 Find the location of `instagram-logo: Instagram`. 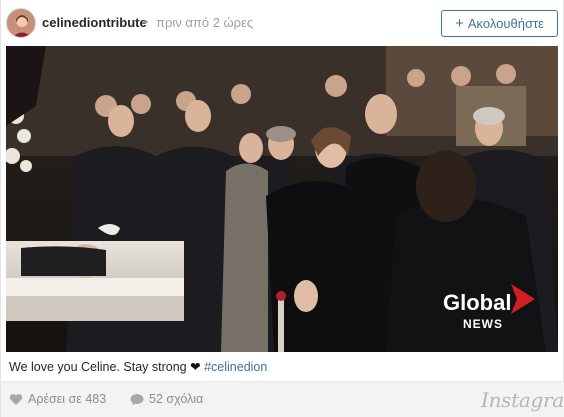

instagram-logo: Instagram is located at coordinates (522, 400).